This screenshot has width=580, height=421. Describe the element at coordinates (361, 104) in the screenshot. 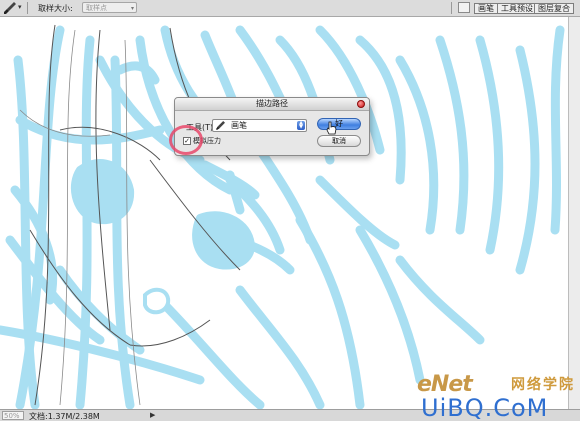

I see `close-icon` at that location.